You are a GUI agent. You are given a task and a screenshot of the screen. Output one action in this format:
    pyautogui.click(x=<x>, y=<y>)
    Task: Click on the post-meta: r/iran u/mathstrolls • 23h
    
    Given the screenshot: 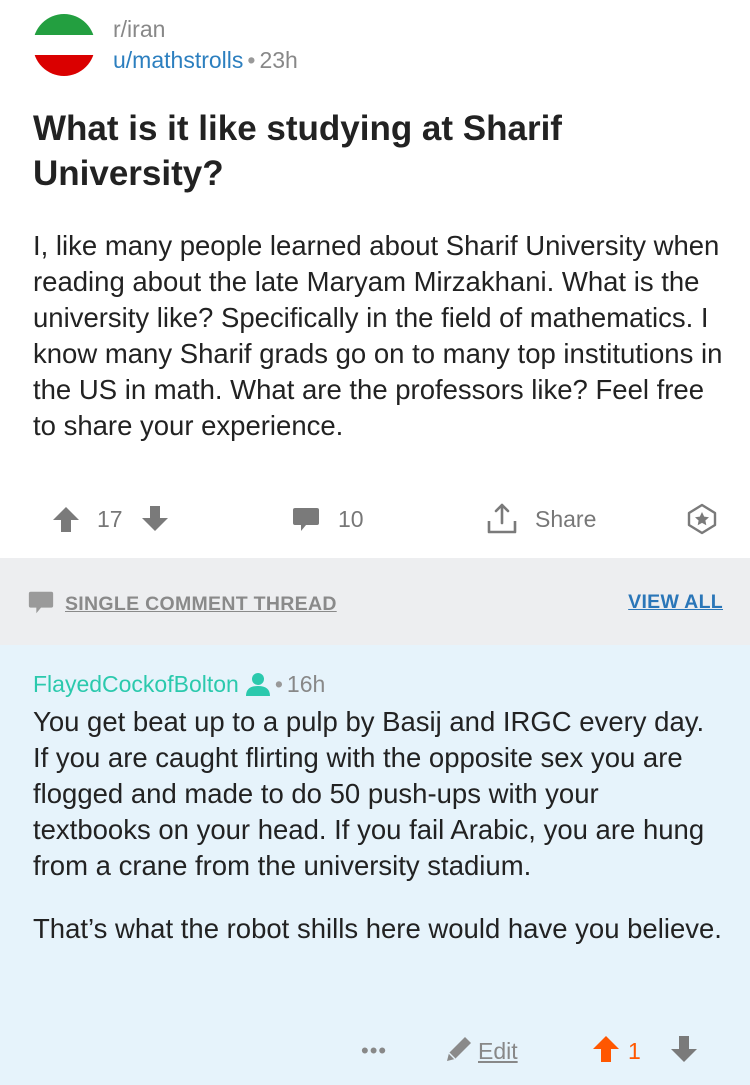 What is the action you would take?
    pyautogui.click(x=205, y=45)
    